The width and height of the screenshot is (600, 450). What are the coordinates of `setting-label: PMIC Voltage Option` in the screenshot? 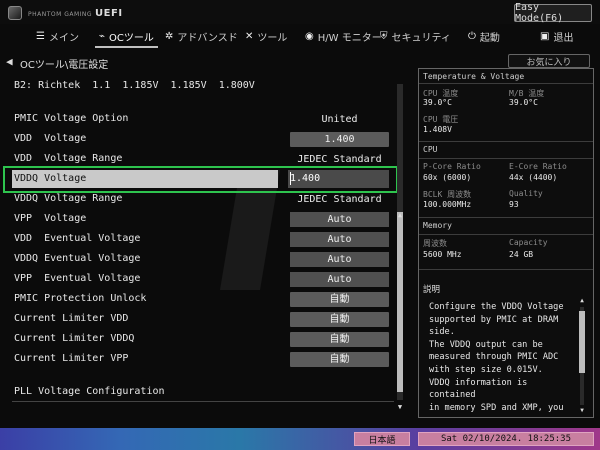 It's located at (71, 118).